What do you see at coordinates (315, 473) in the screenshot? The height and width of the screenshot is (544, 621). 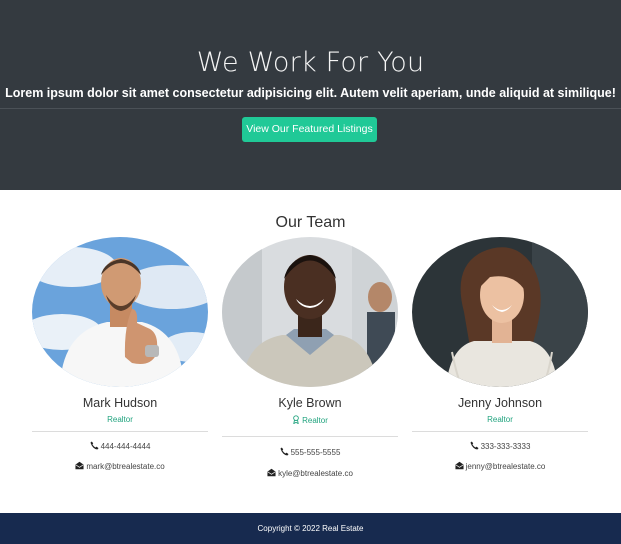 I see `email-text: kyle@btrealestate.co` at bounding box center [315, 473].